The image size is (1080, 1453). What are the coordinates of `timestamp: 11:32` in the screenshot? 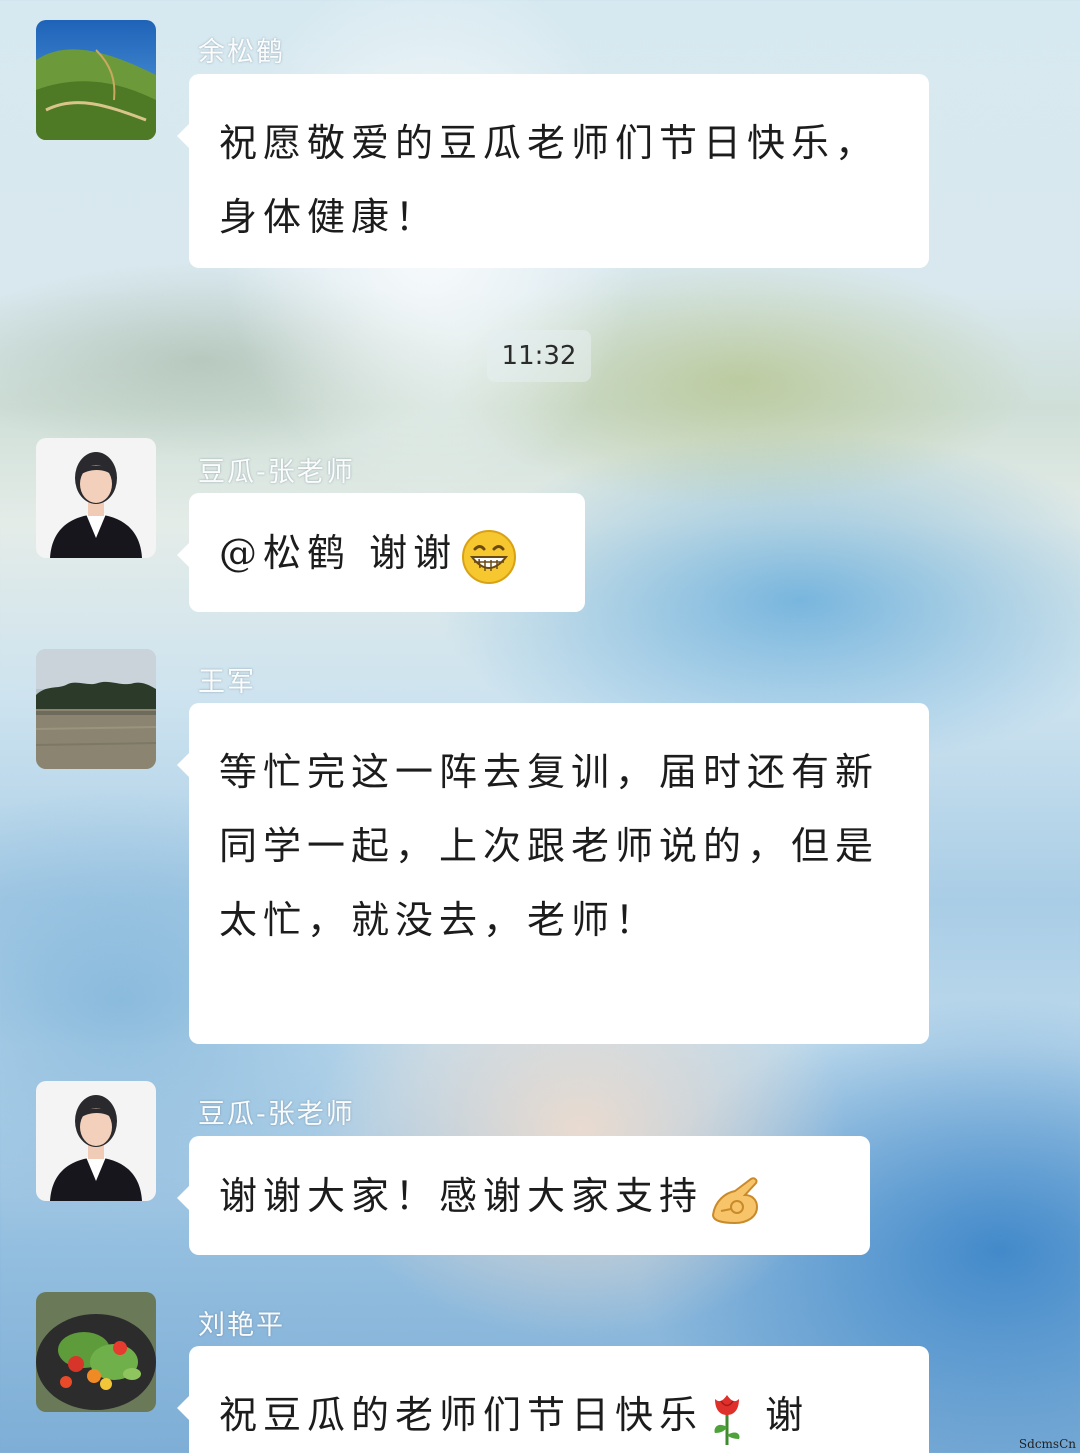 It's located at (539, 356).